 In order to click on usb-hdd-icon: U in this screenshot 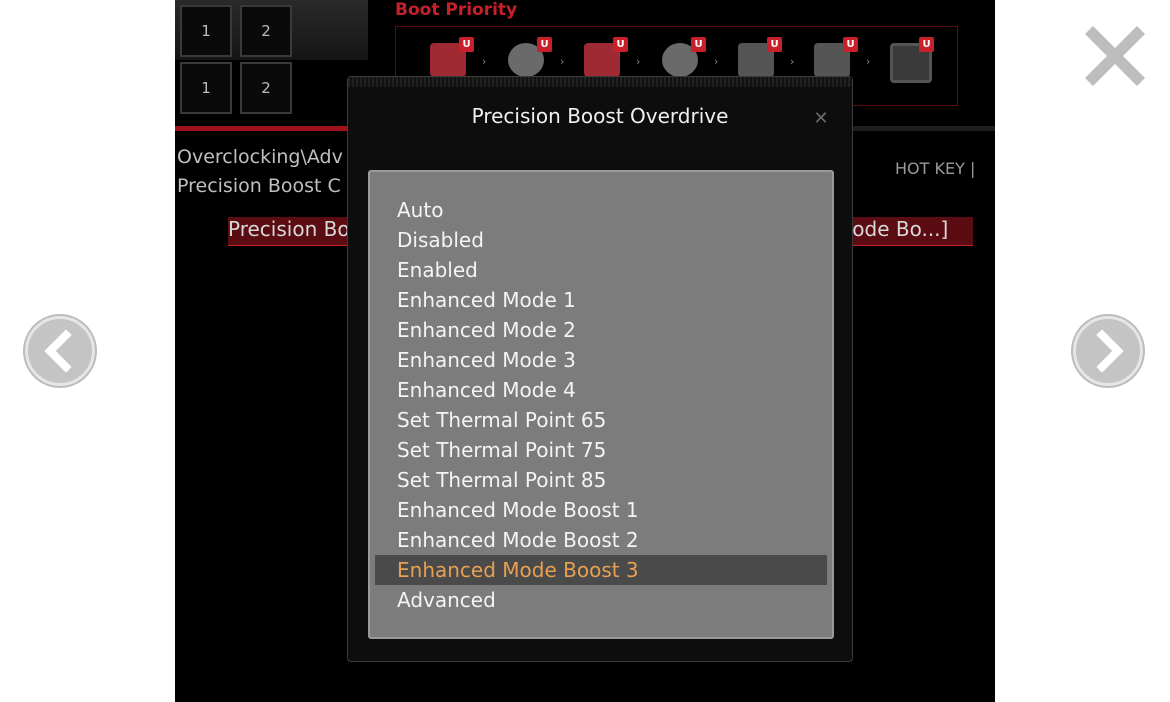, I will do `click(604, 59)`.